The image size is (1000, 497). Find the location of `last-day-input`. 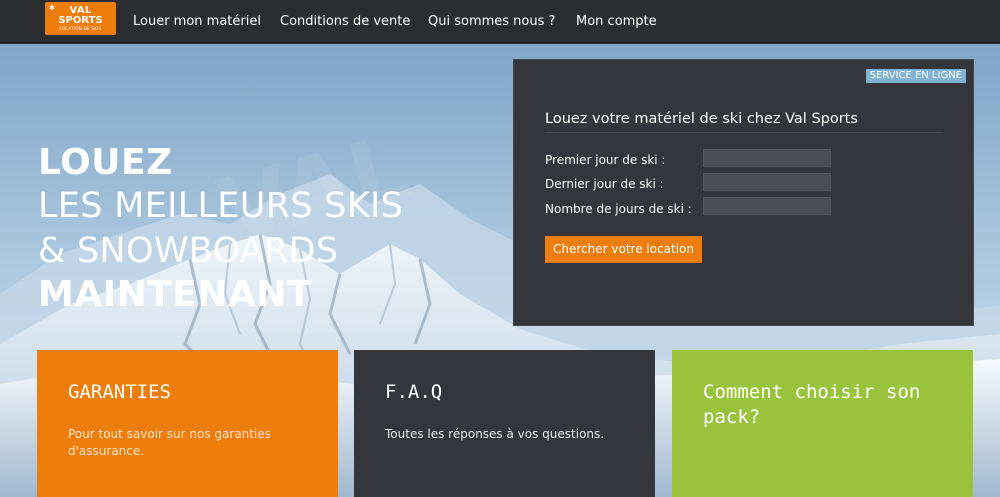

last-day-input is located at coordinates (767, 182).